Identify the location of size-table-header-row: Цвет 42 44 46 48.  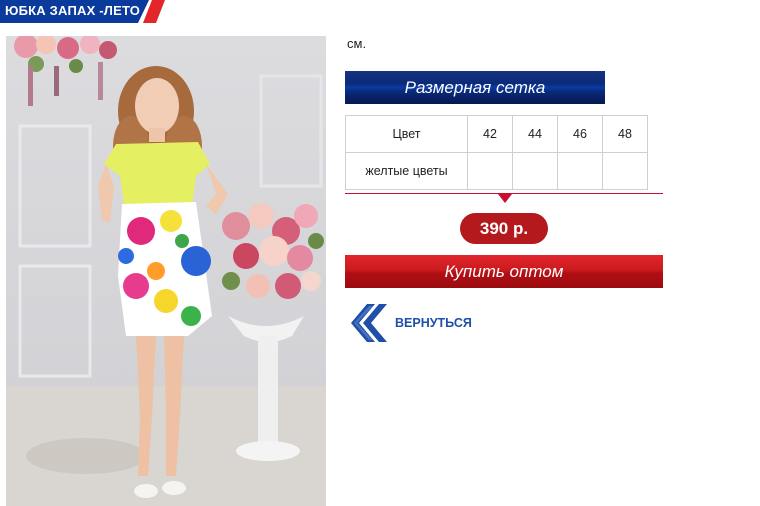
(496, 134).